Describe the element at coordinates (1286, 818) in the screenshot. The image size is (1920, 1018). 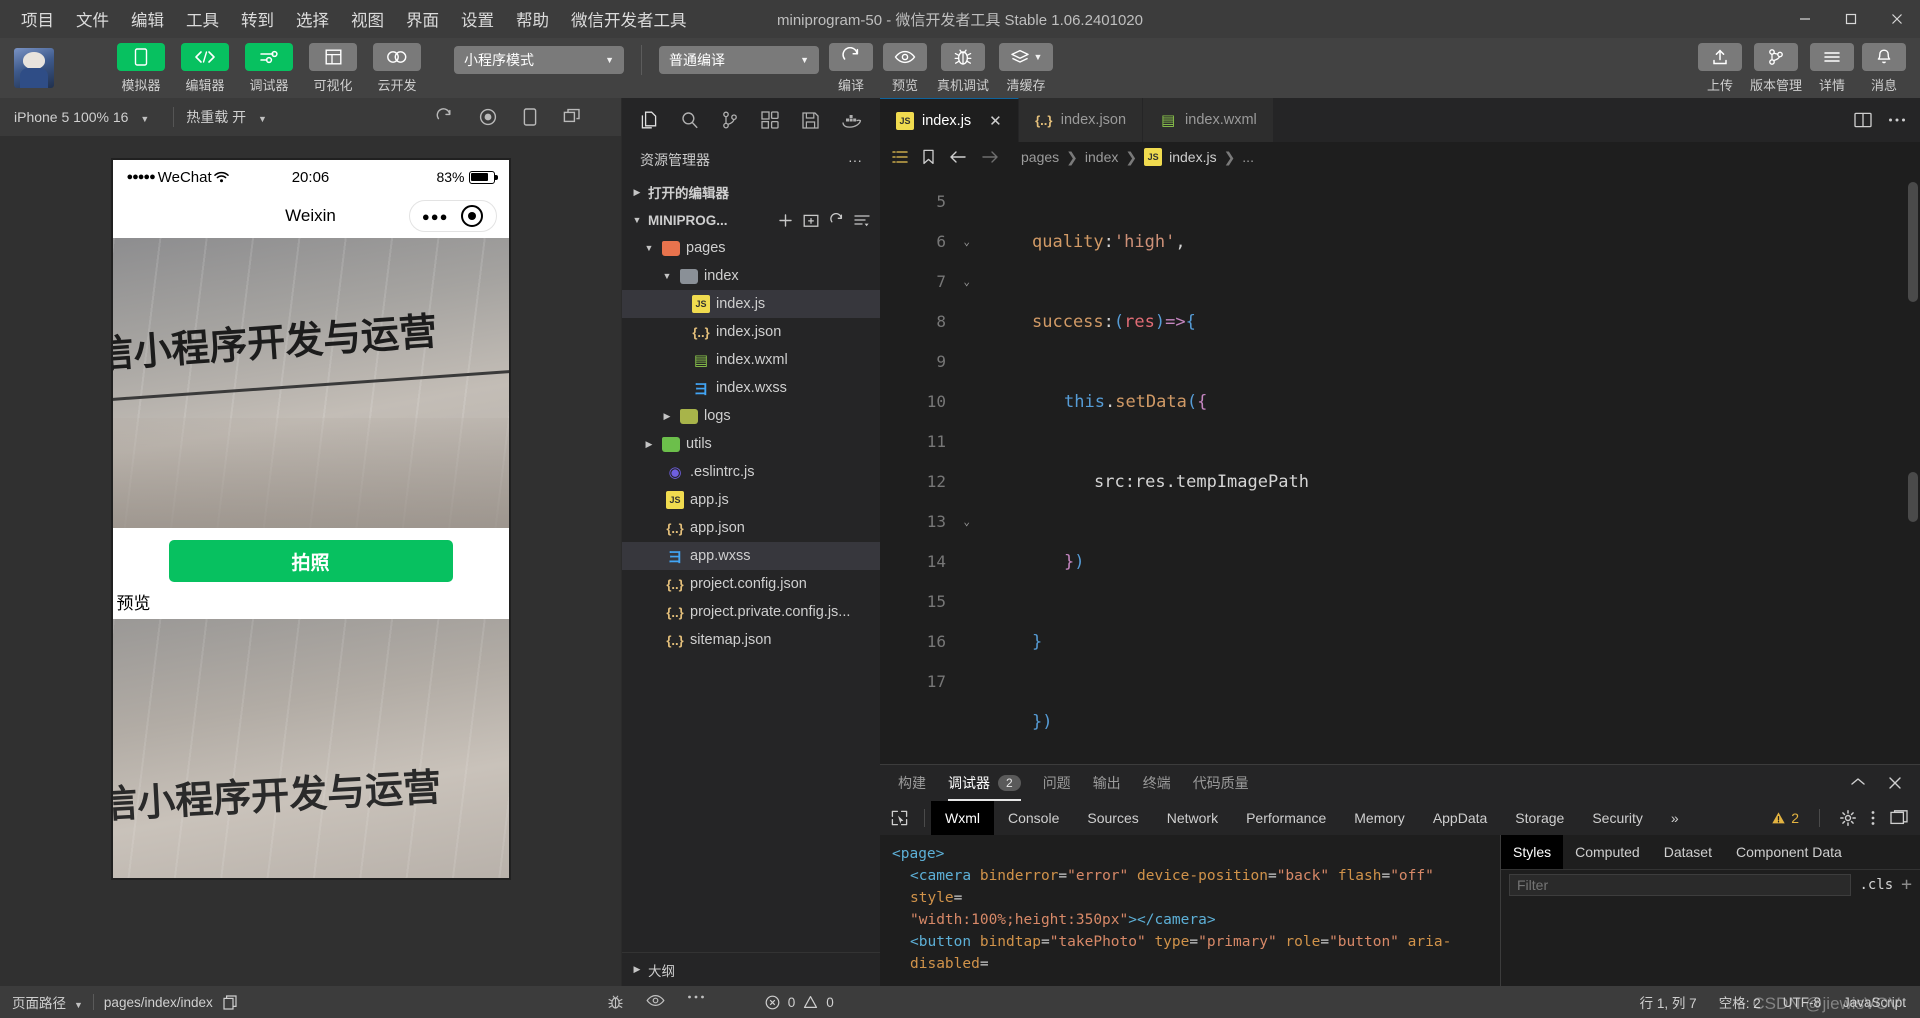
I see `devtools-tab-performance: Performance` at that location.